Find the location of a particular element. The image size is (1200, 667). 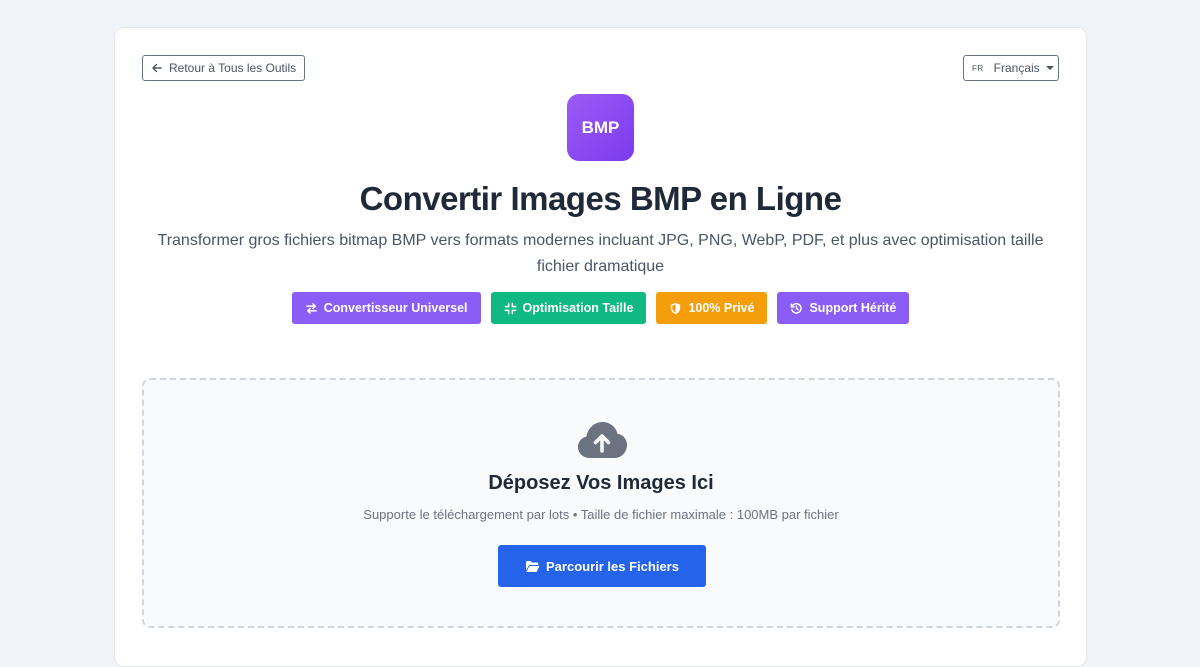

back-button-label: Retour à Tous les Outils is located at coordinates (233, 68).